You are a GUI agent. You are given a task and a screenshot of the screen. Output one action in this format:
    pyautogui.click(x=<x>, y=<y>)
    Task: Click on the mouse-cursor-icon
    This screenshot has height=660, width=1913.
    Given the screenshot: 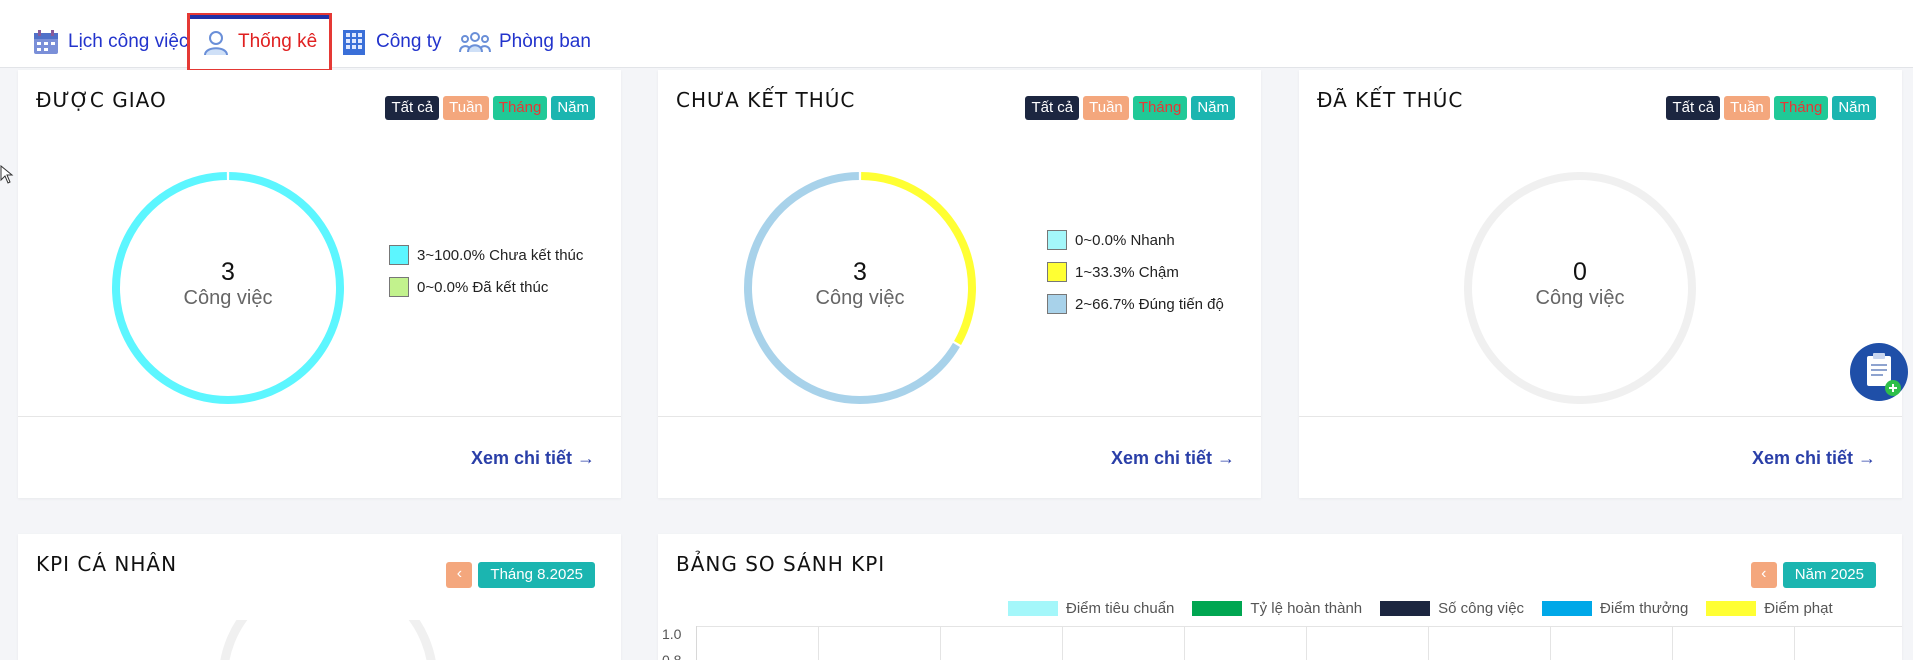 What is the action you would take?
    pyautogui.click(x=7, y=174)
    